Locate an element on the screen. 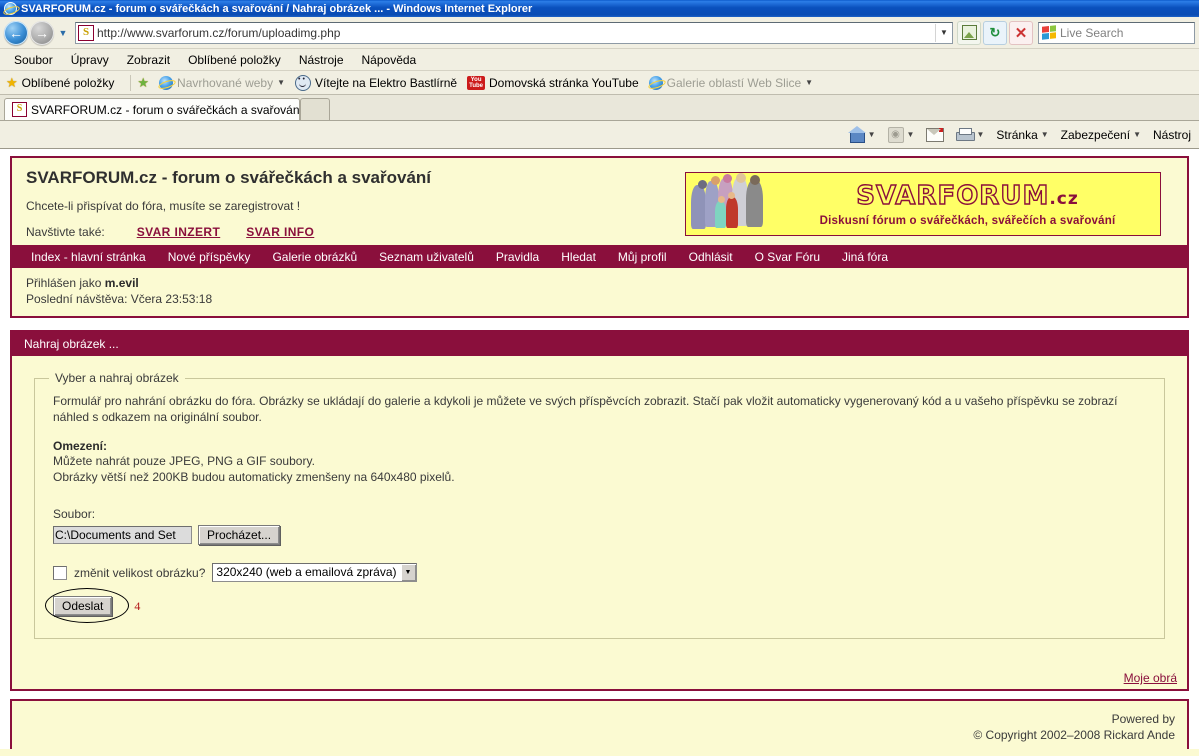  nav-odhlasit: Odhlásit is located at coordinates (711, 257).